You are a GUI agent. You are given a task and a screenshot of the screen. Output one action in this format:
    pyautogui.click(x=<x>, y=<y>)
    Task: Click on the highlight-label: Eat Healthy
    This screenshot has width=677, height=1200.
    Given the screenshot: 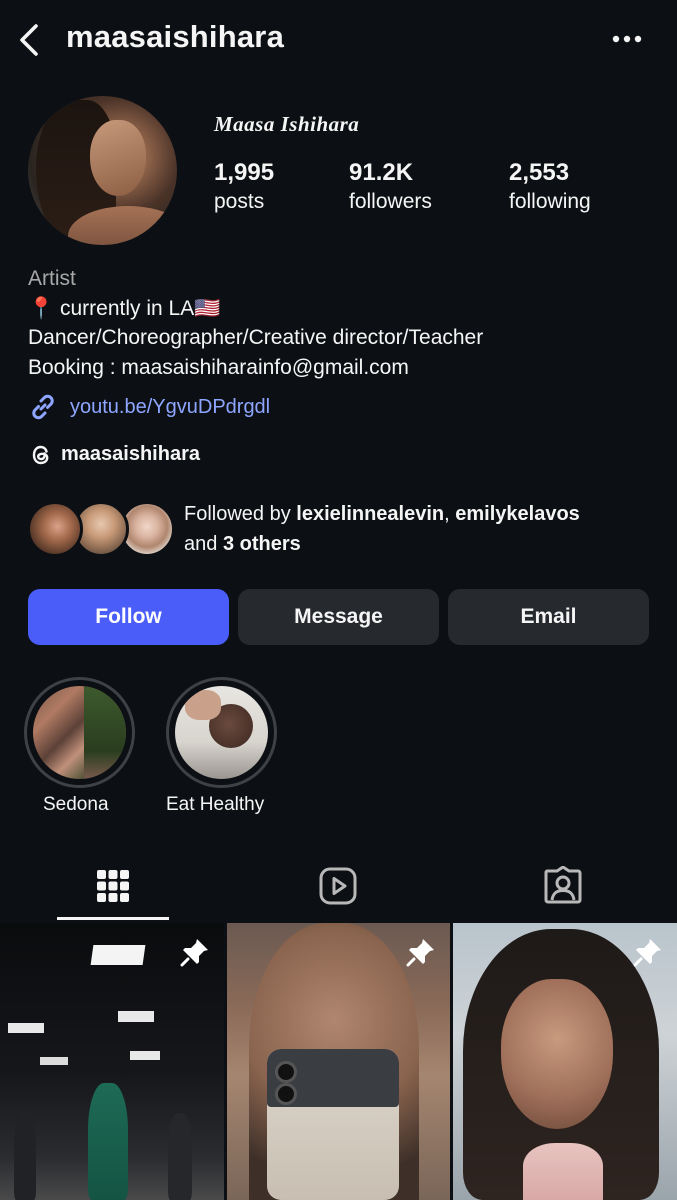 What is the action you would take?
    pyautogui.click(x=215, y=804)
    